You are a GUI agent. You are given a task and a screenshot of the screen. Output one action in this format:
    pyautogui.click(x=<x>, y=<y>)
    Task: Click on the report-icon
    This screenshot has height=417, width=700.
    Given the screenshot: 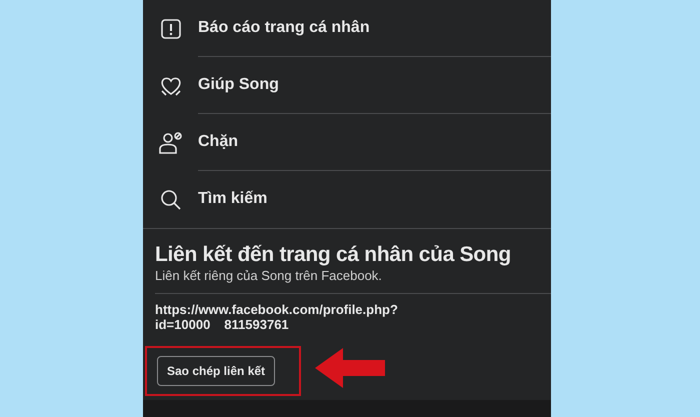 What is the action you would take?
    pyautogui.click(x=171, y=28)
    